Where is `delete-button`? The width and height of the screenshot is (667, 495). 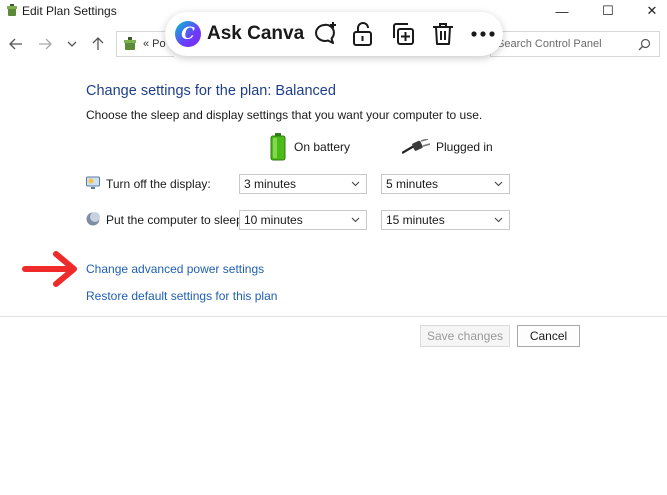
delete-button is located at coordinates (443, 34).